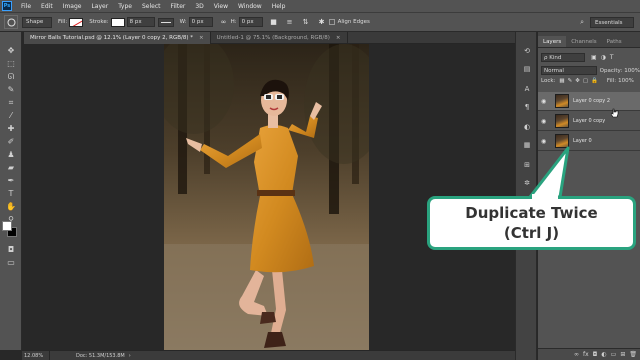 The height and width of the screenshot is (360, 640). I want to click on menu-select: Select, so click(151, 6).